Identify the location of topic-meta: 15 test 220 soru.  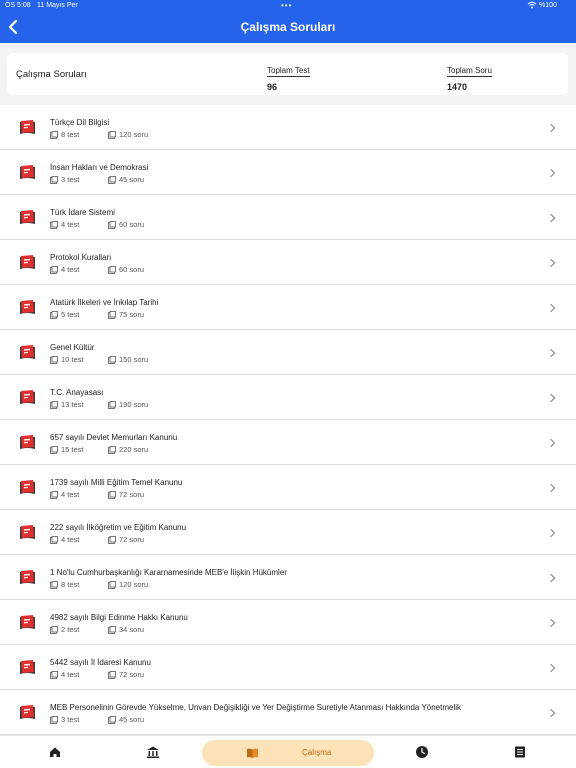
(99, 449).